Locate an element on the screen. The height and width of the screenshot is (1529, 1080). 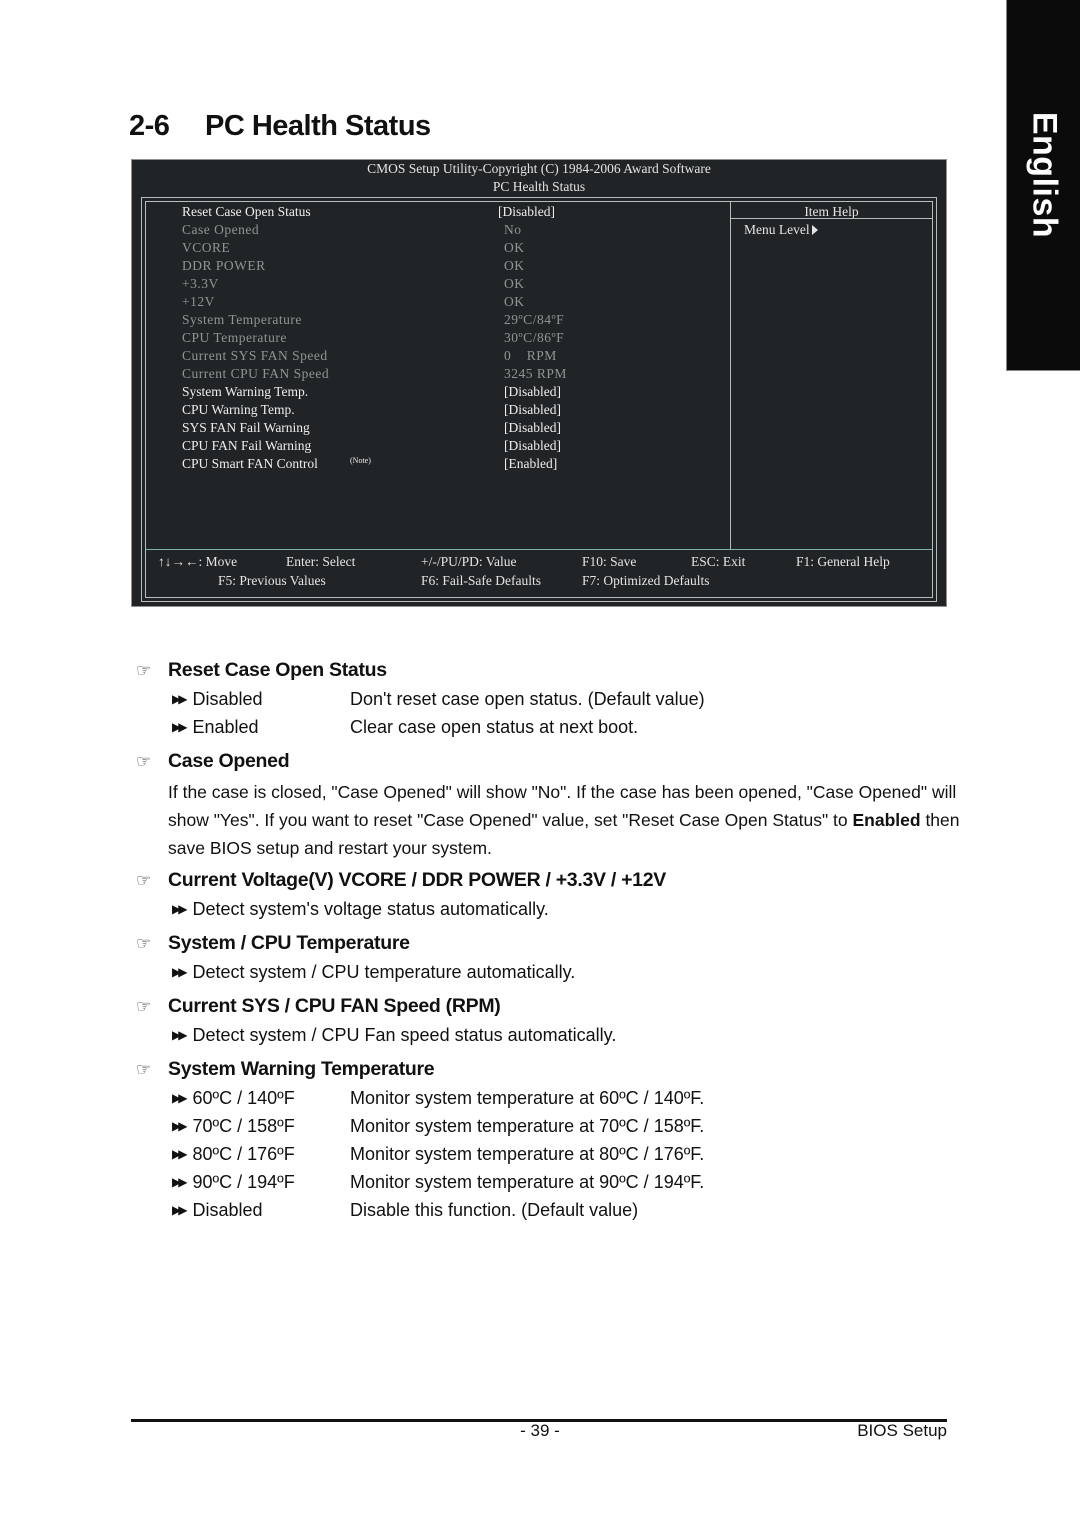
warning-temp-option: ▶▶ Disabled is located at coordinates (217, 1210).